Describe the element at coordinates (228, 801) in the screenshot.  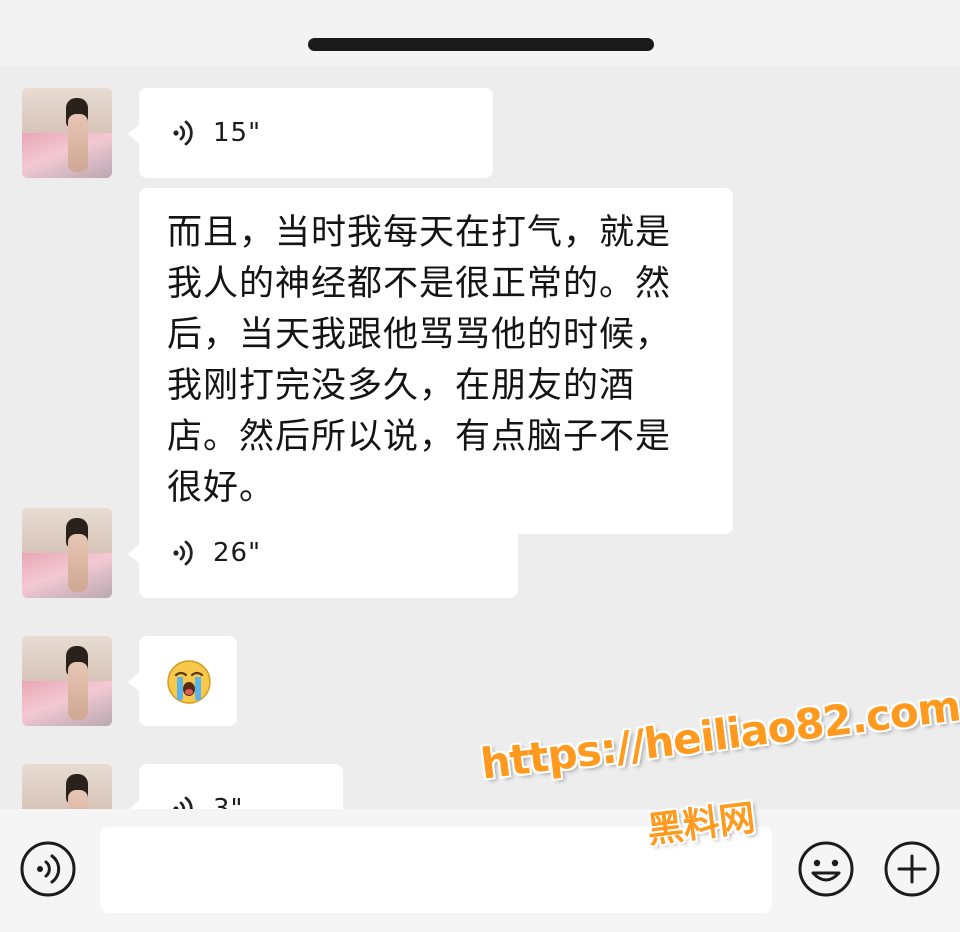
I see `voice-duration: 3"` at that location.